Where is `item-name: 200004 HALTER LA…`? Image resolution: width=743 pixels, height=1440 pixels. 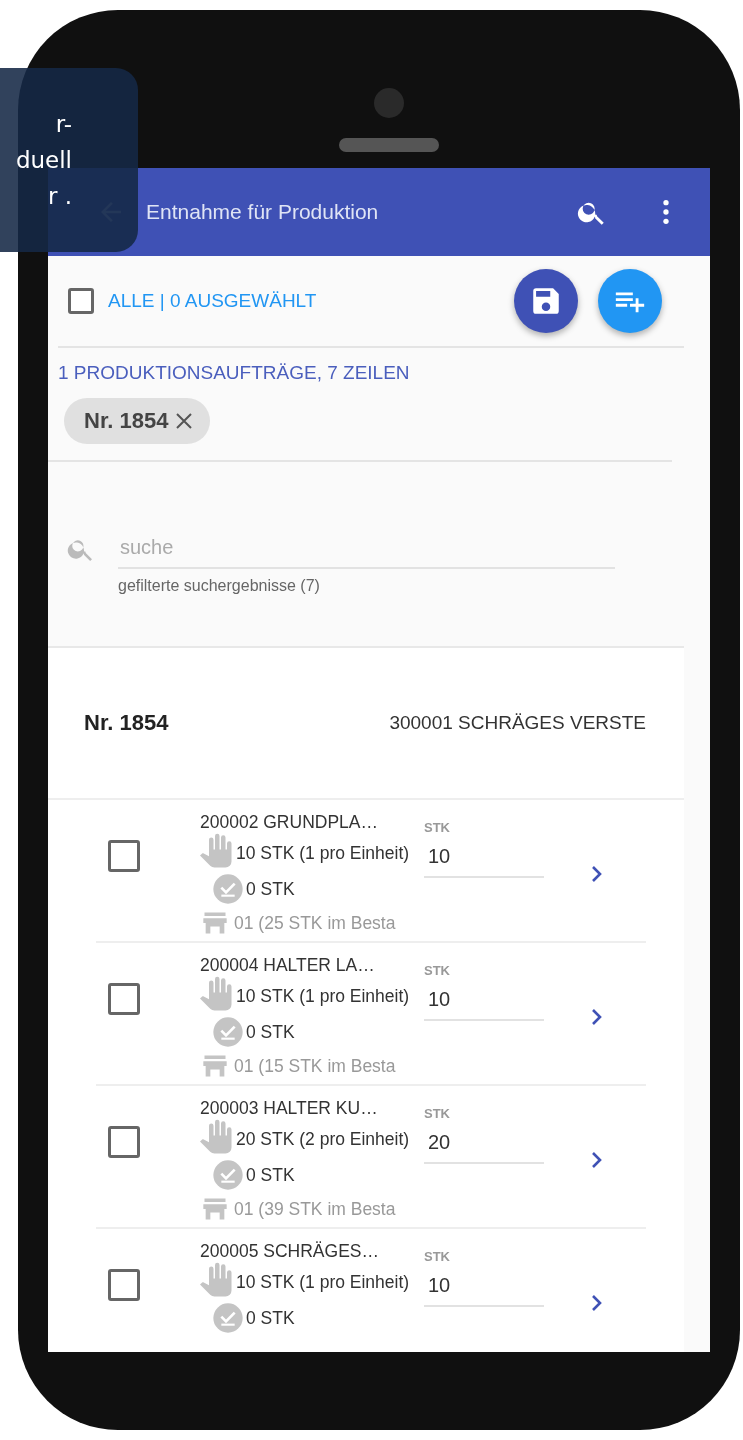
item-name: 200004 HALTER LA… is located at coordinates (288, 965).